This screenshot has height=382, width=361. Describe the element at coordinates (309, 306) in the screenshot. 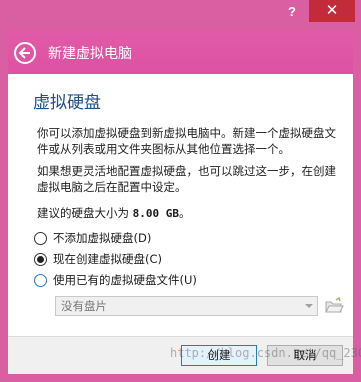

I see `chevron-down-icon` at that location.